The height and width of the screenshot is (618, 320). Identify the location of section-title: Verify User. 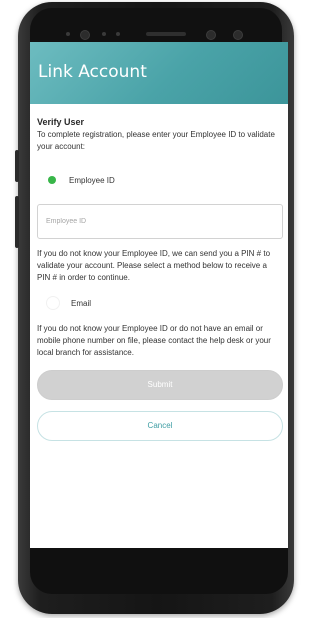
(61, 122).